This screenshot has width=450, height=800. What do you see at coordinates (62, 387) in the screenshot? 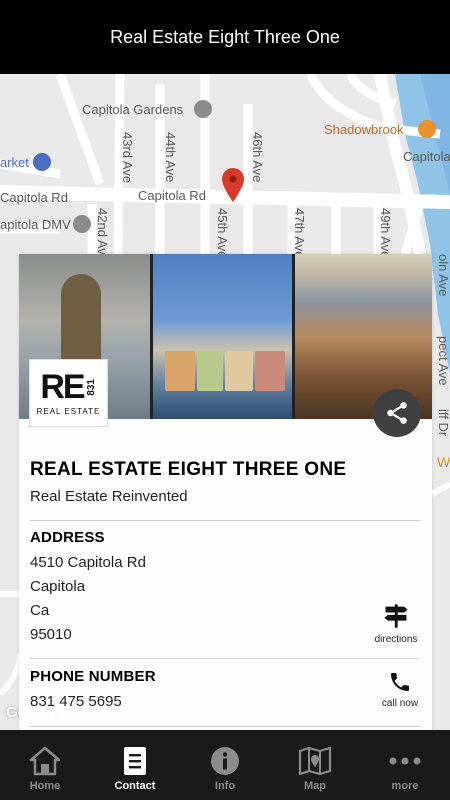
I see `logo-text: RE` at bounding box center [62, 387].